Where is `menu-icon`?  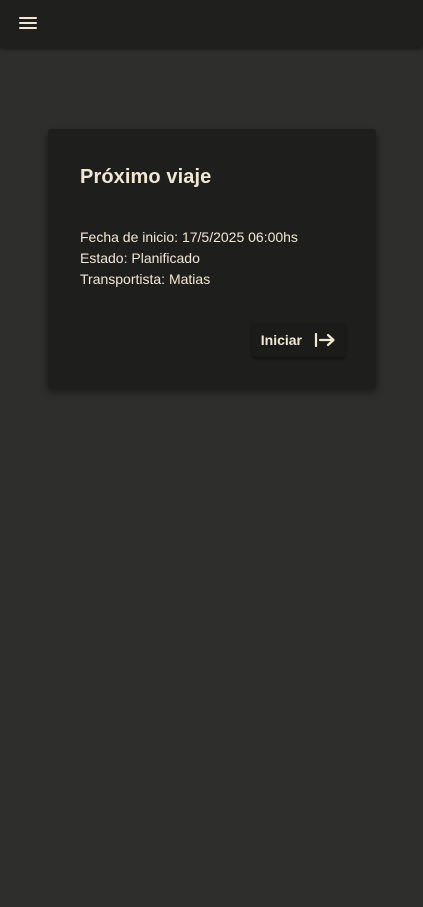 menu-icon is located at coordinates (28, 23).